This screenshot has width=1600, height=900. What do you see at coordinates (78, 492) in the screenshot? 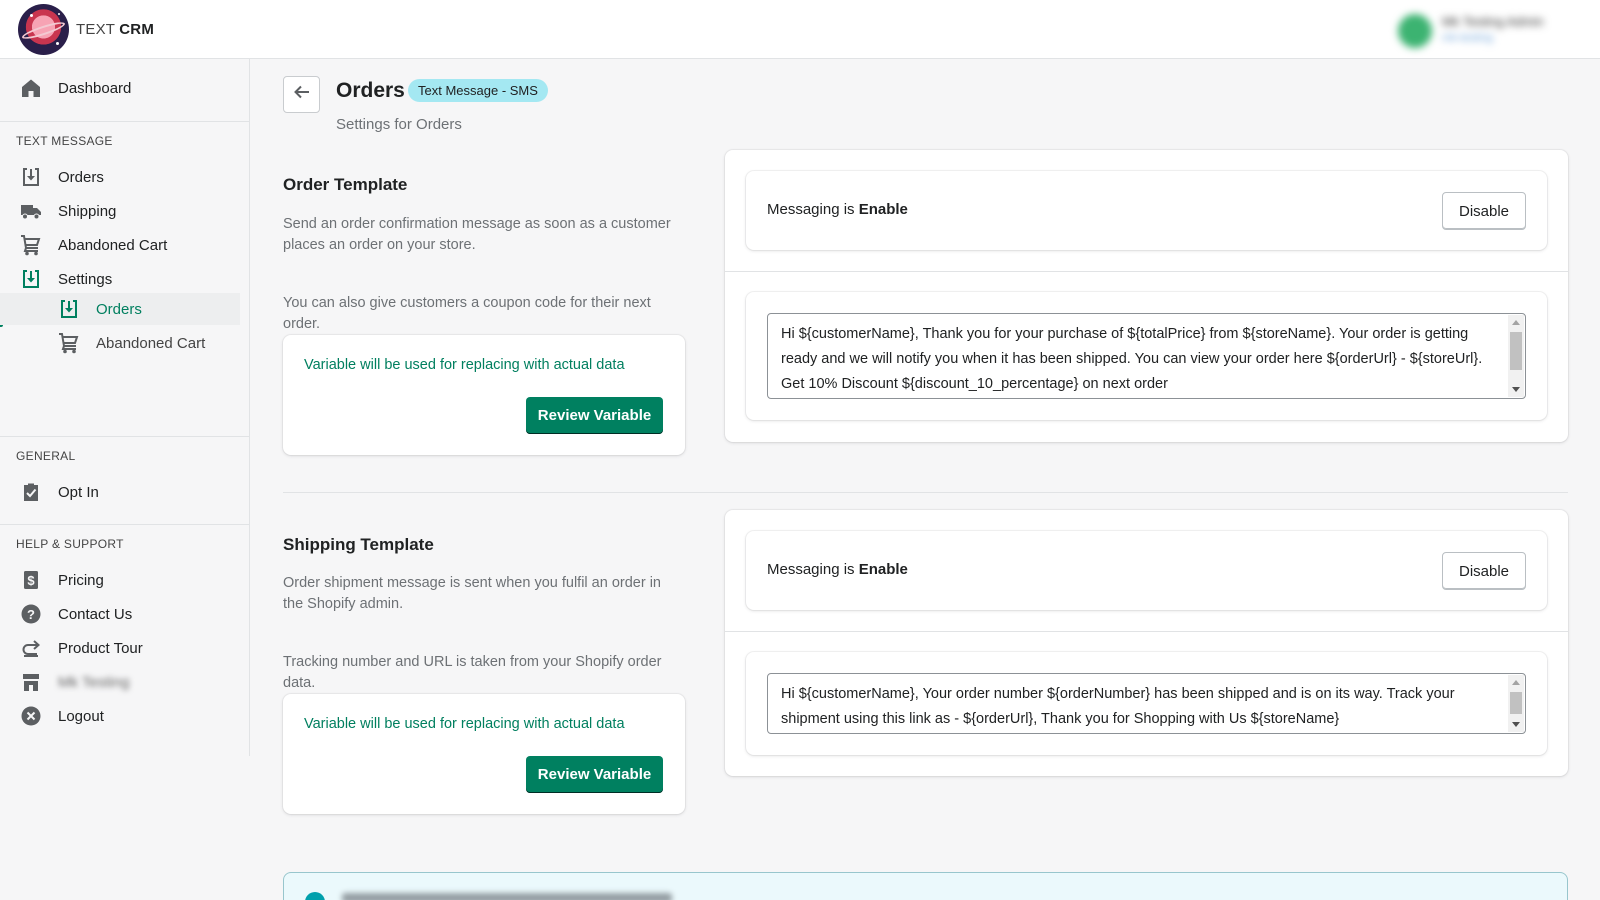
I see `sidebar-item-label: Opt In` at bounding box center [78, 492].